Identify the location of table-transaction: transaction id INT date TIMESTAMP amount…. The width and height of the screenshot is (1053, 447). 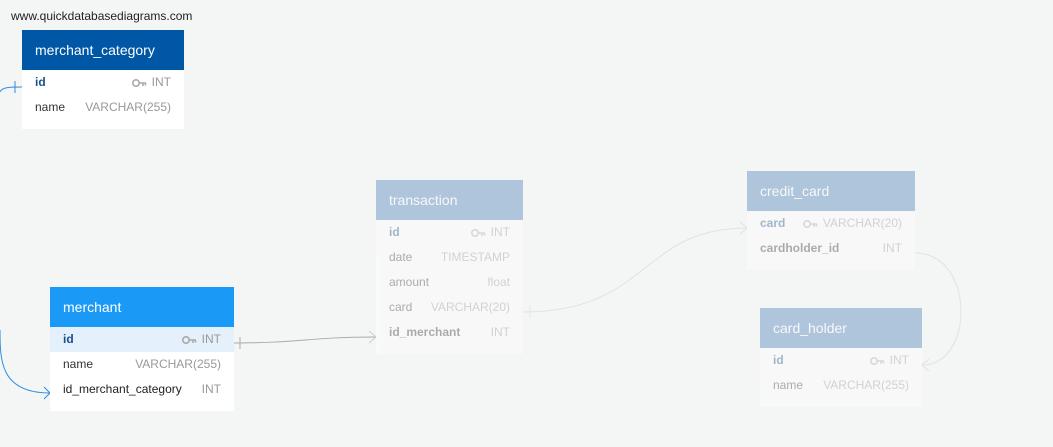
(449, 267).